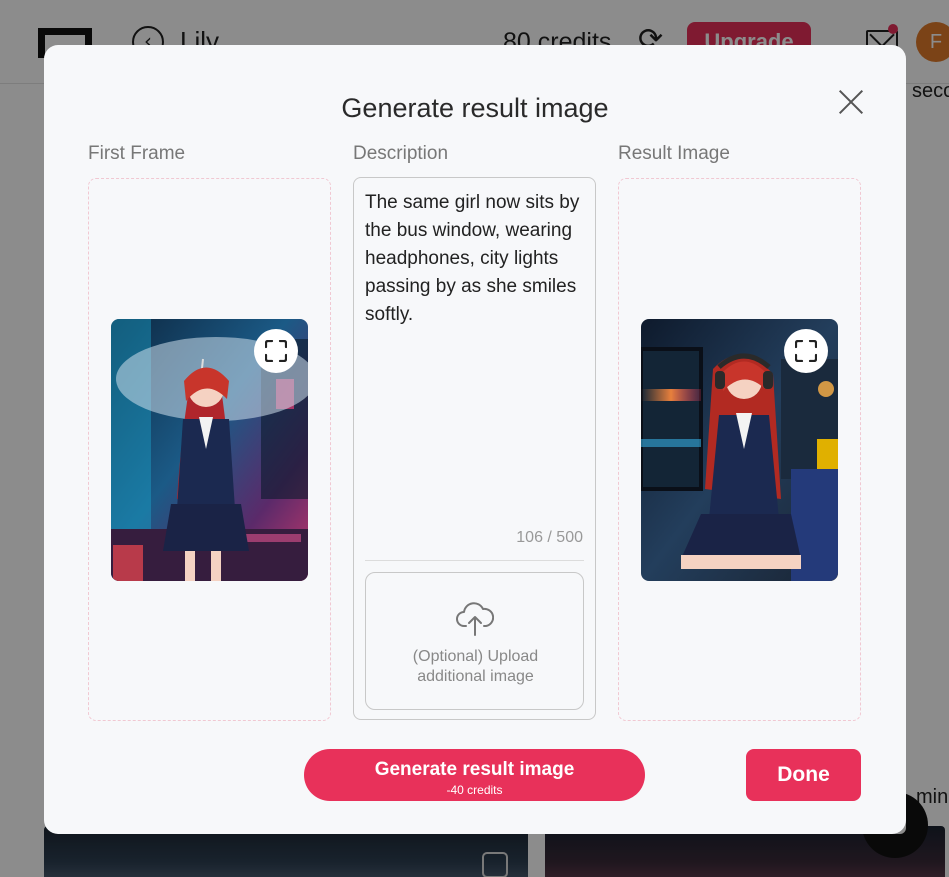 This screenshot has height=877, width=949. What do you see at coordinates (474, 769) in the screenshot?
I see `generate-button-label: Generate result image` at bounding box center [474, 769].